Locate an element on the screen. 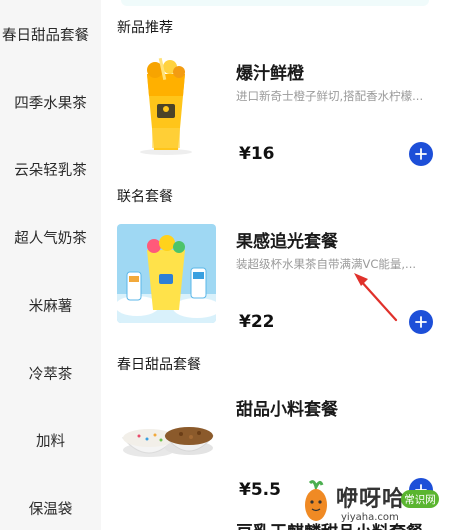 The height and width of the screenshot is (530, 449). product-image-combo is located at coordinates (166, 273).